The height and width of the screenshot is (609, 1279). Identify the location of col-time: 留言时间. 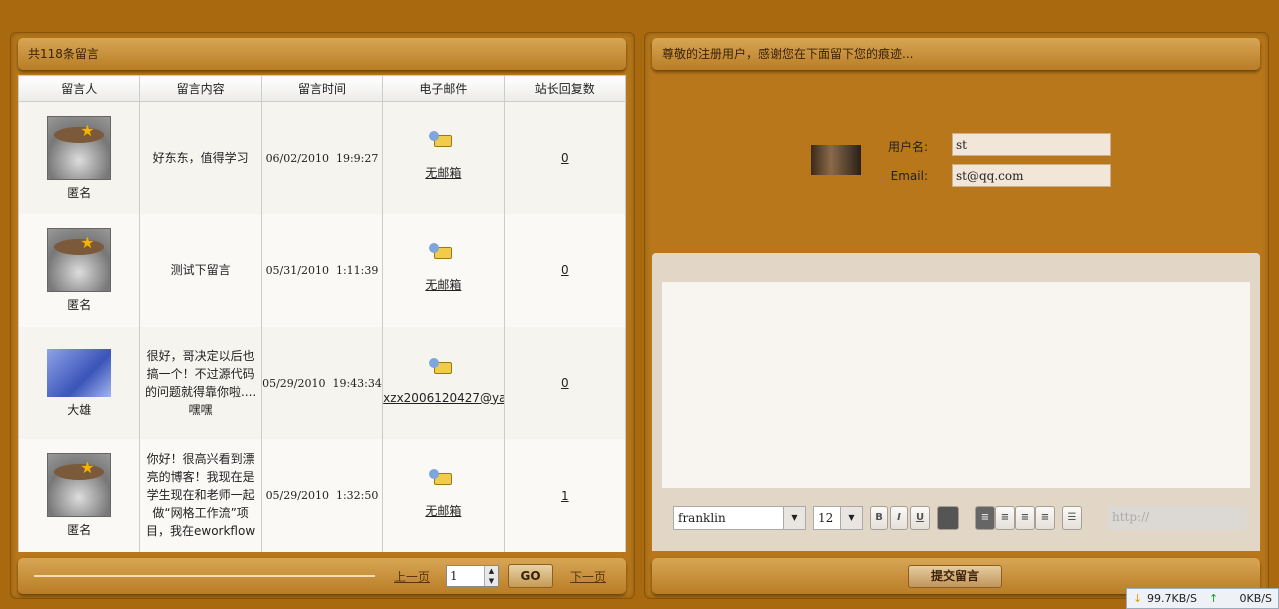
(322, 88).